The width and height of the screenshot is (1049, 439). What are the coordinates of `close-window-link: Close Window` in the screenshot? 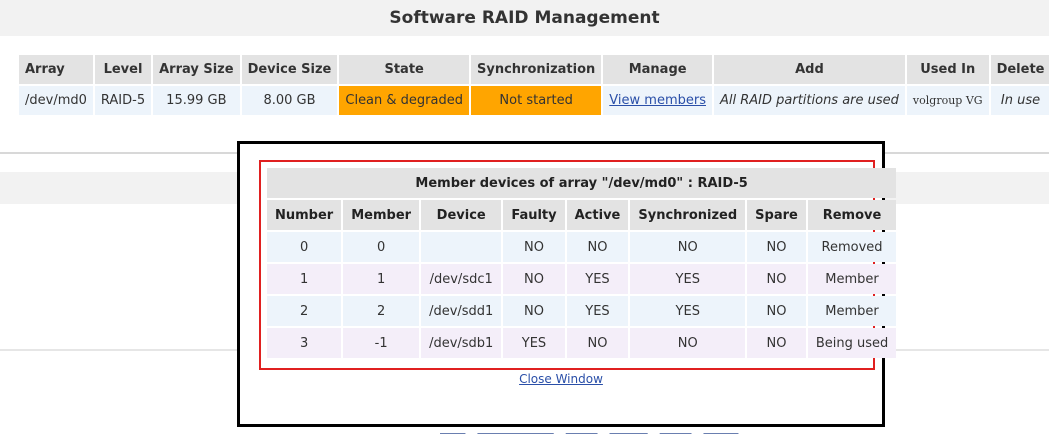 It's located at (561, 379).